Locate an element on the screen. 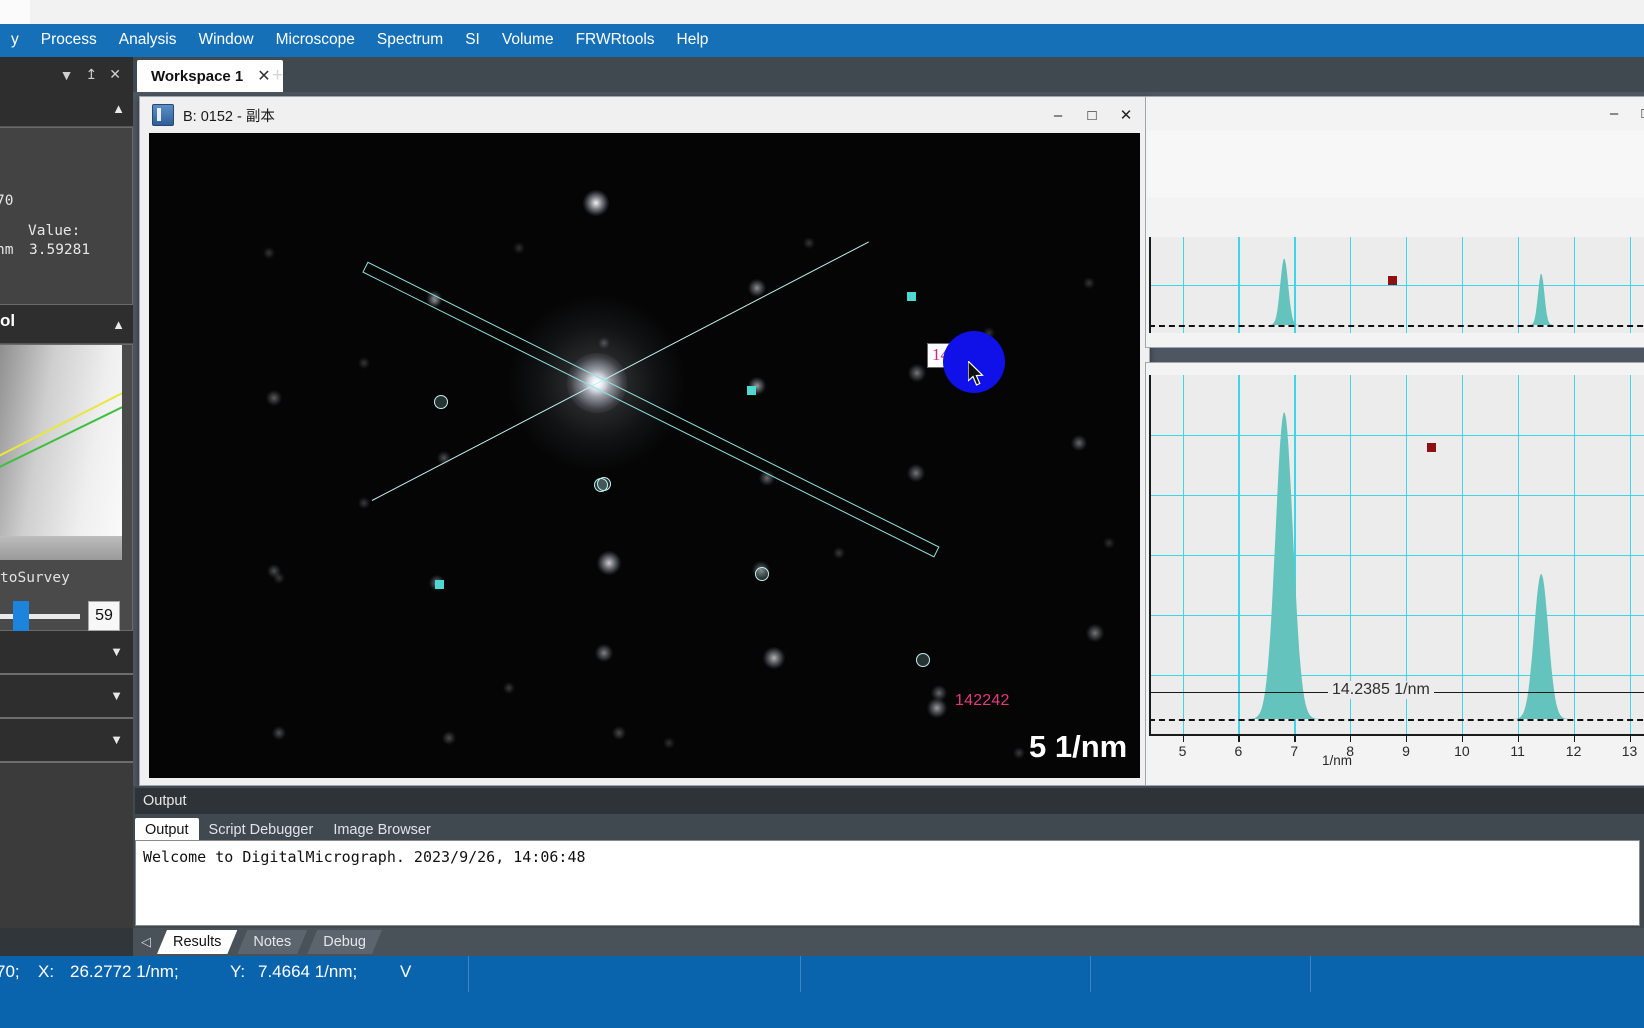  spectrum-top-titlebar: – □ is located at coordinates (1395, 114).